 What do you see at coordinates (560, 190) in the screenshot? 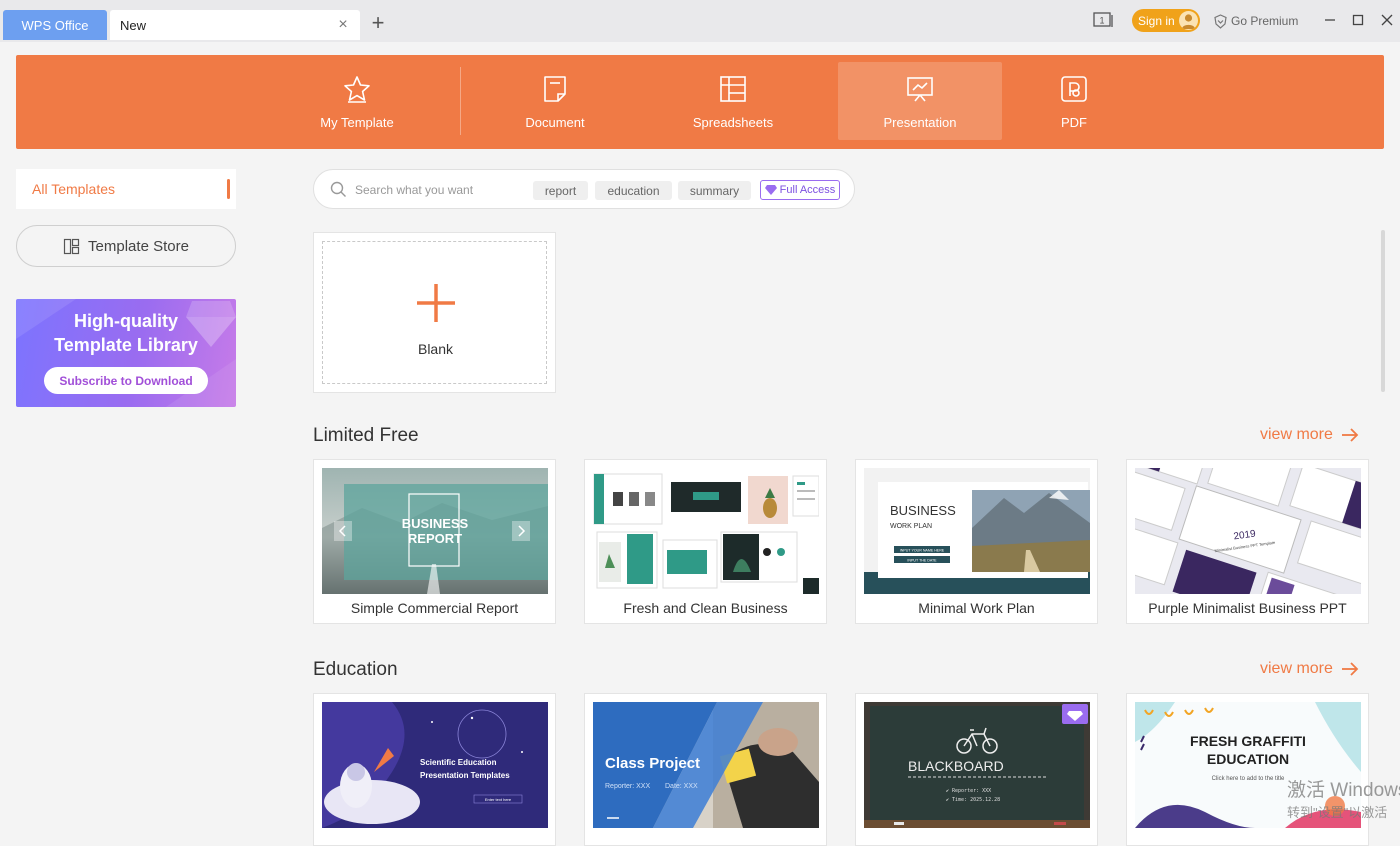
I see `search-chip-report: report` at bounding box center [560, 190].